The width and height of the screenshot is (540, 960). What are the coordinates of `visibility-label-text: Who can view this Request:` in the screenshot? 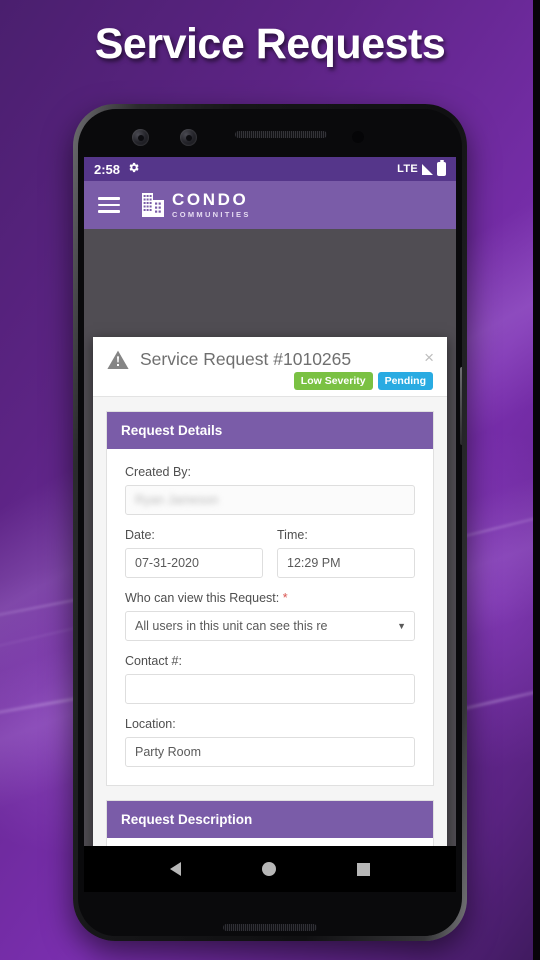 It's located at (202, 598).